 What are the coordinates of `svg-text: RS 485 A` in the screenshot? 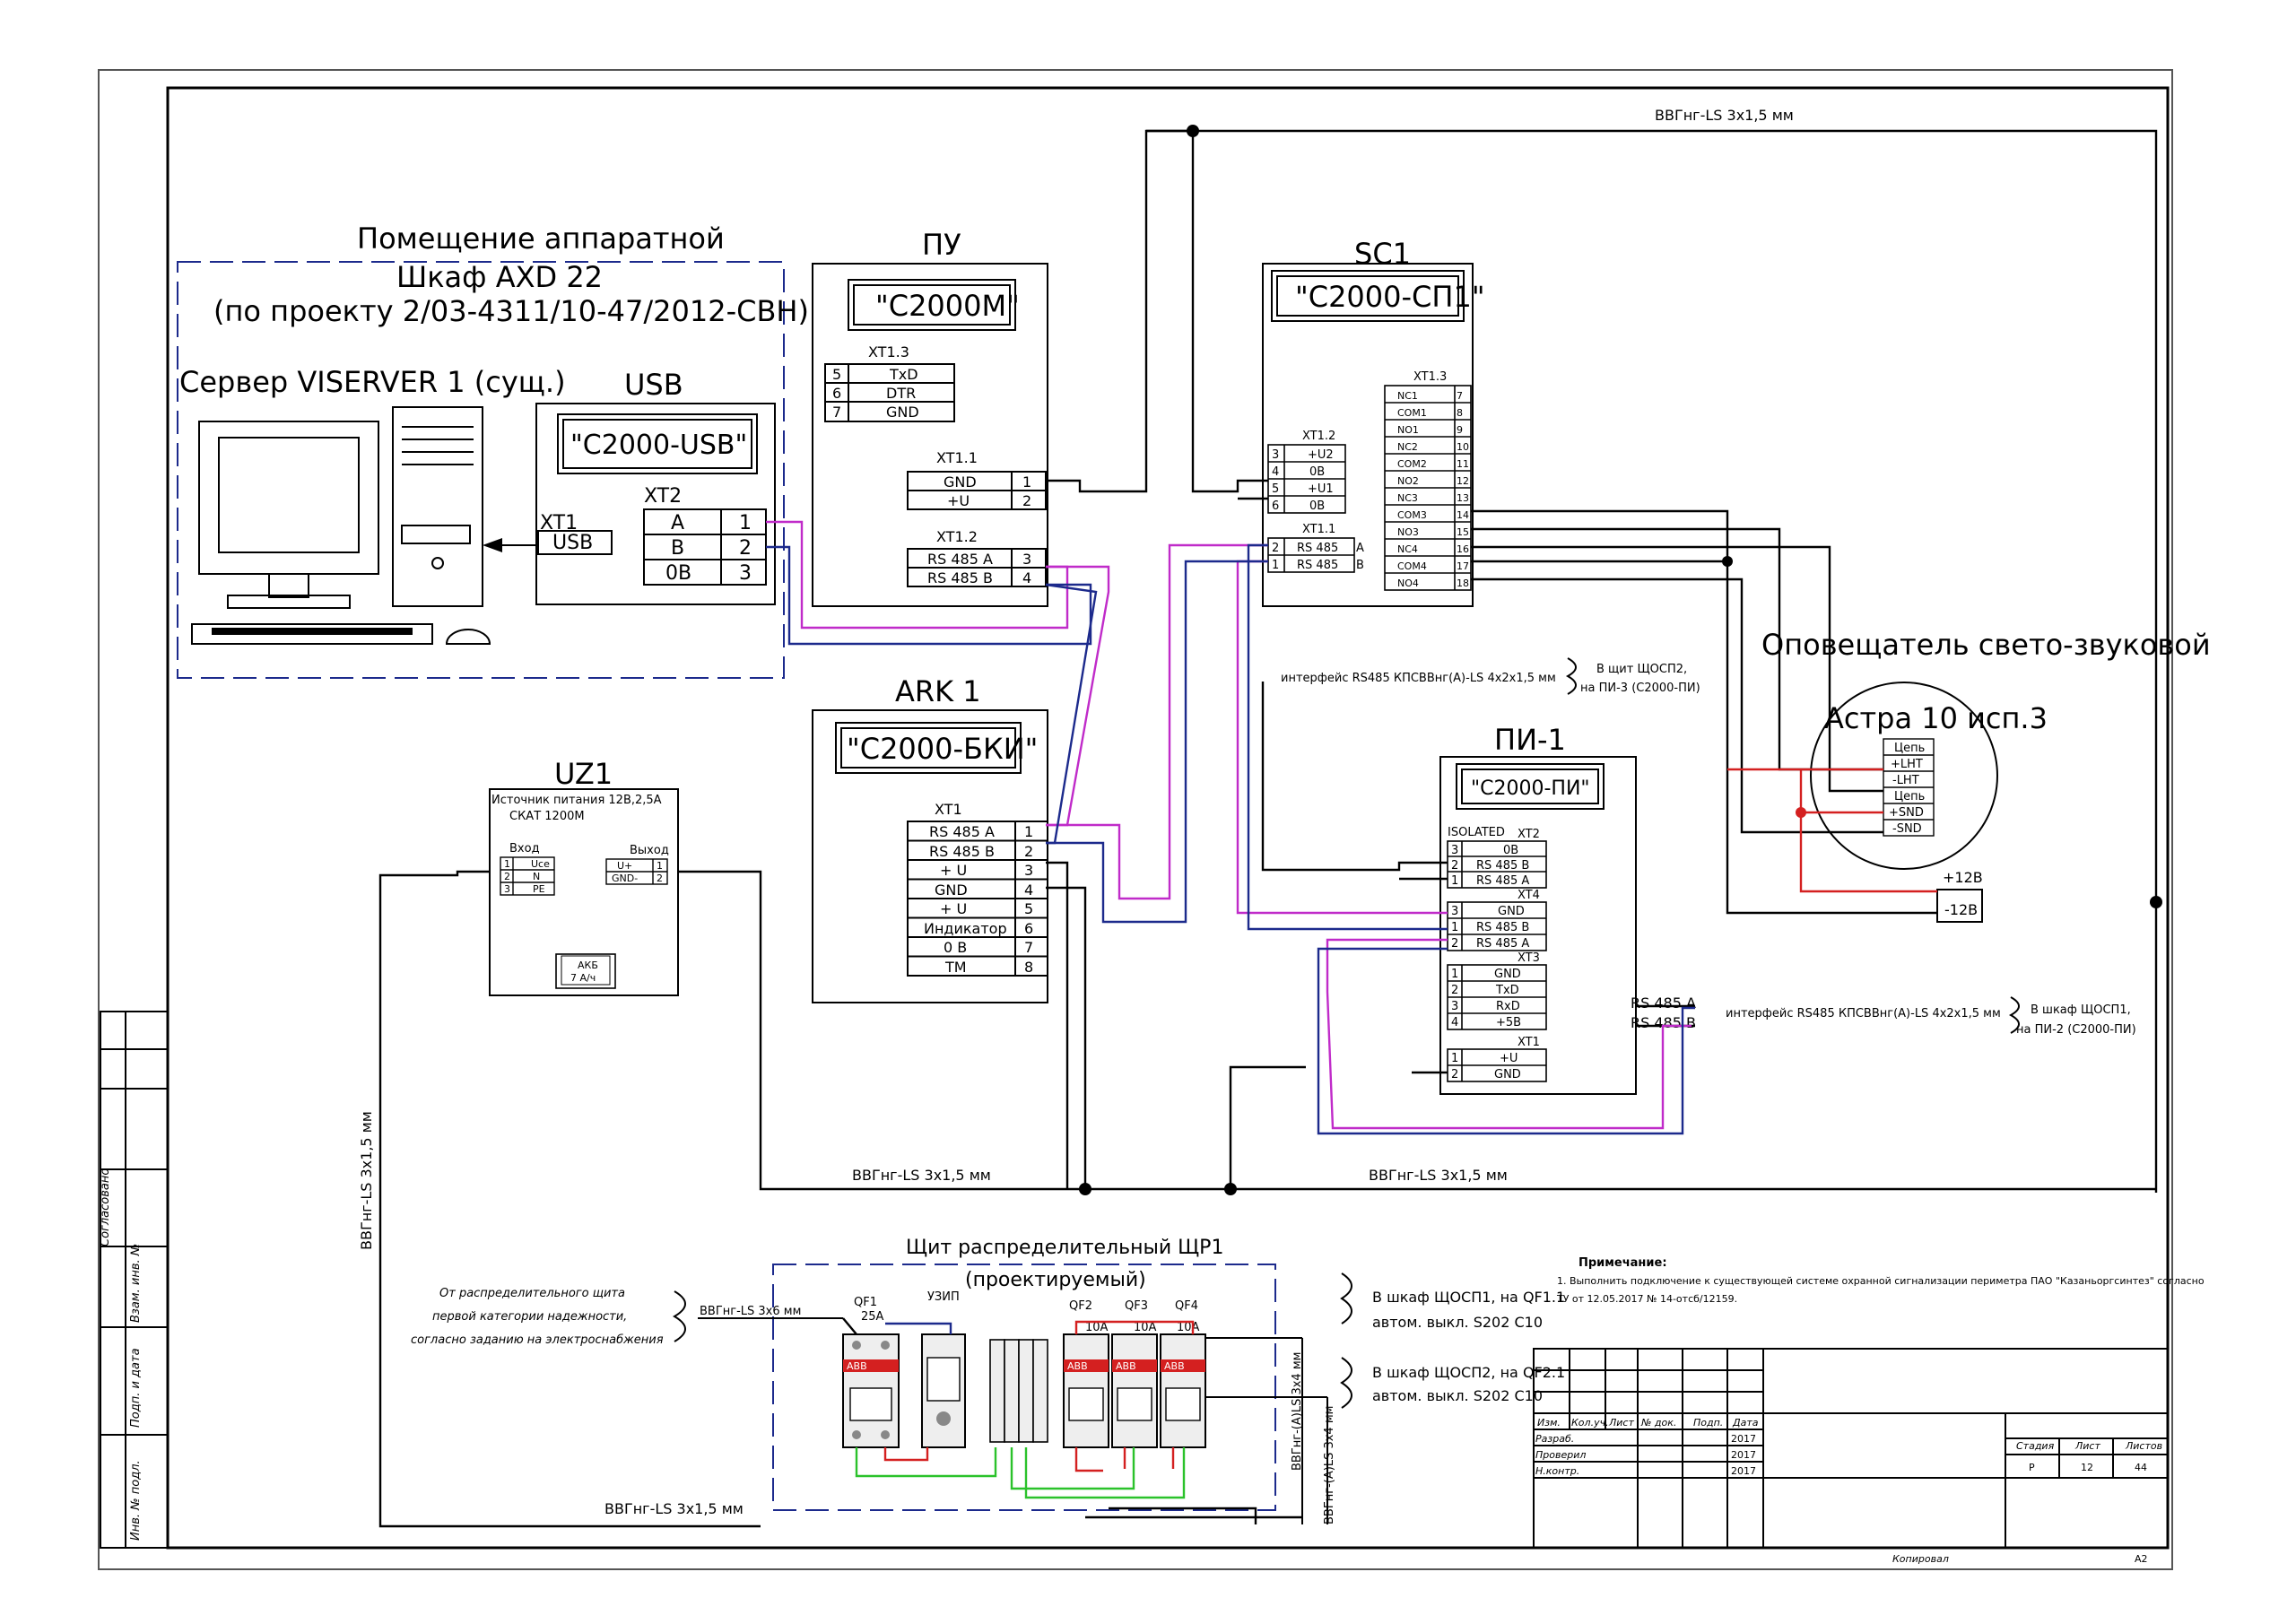 It's located at (960, 559).